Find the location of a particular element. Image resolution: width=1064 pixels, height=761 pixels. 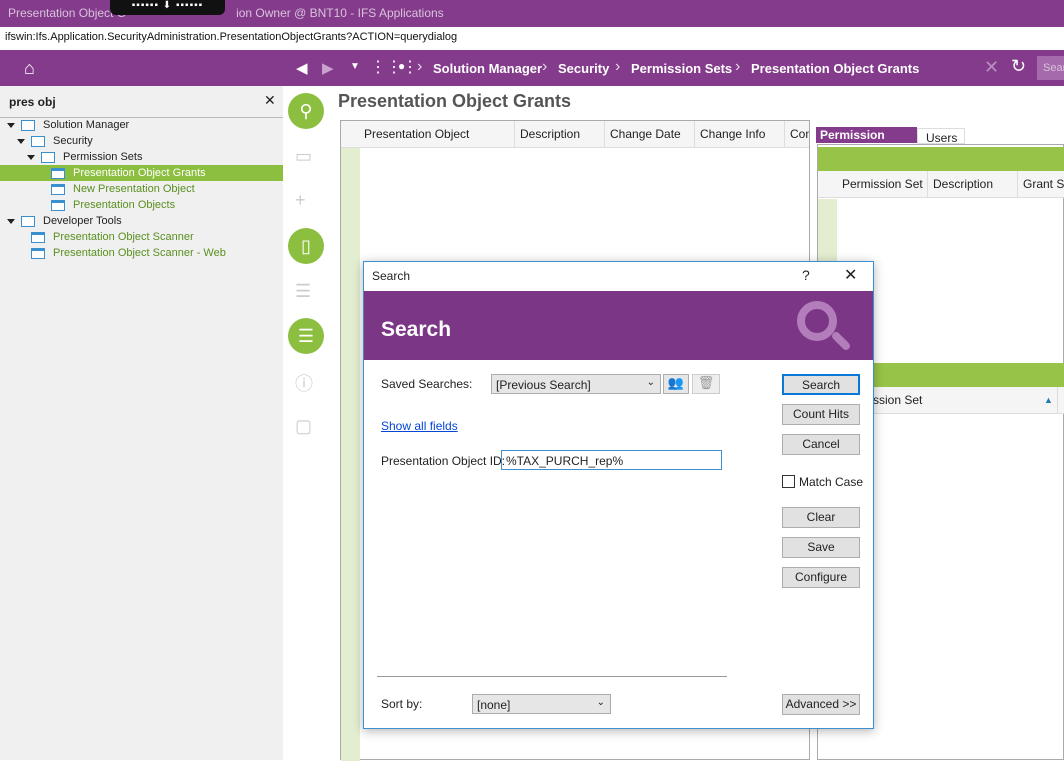

saved-searches-value: [Previous Search] is located at coordinates (543, 385).